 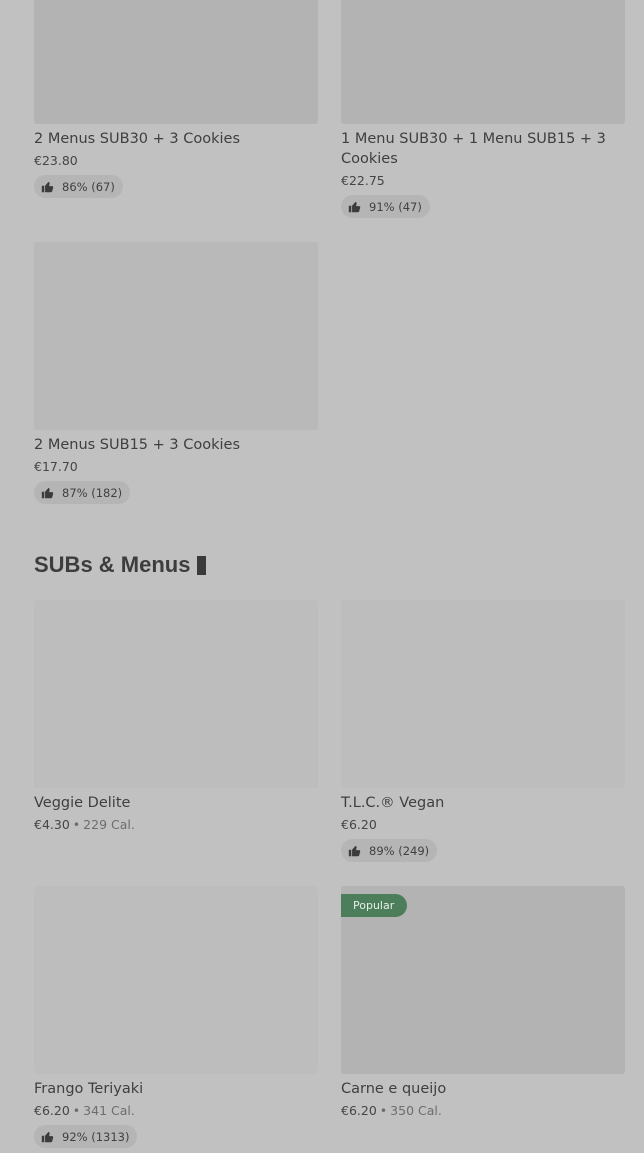 I want to click on item-meta: €23.80, so click(x=176, y=160).